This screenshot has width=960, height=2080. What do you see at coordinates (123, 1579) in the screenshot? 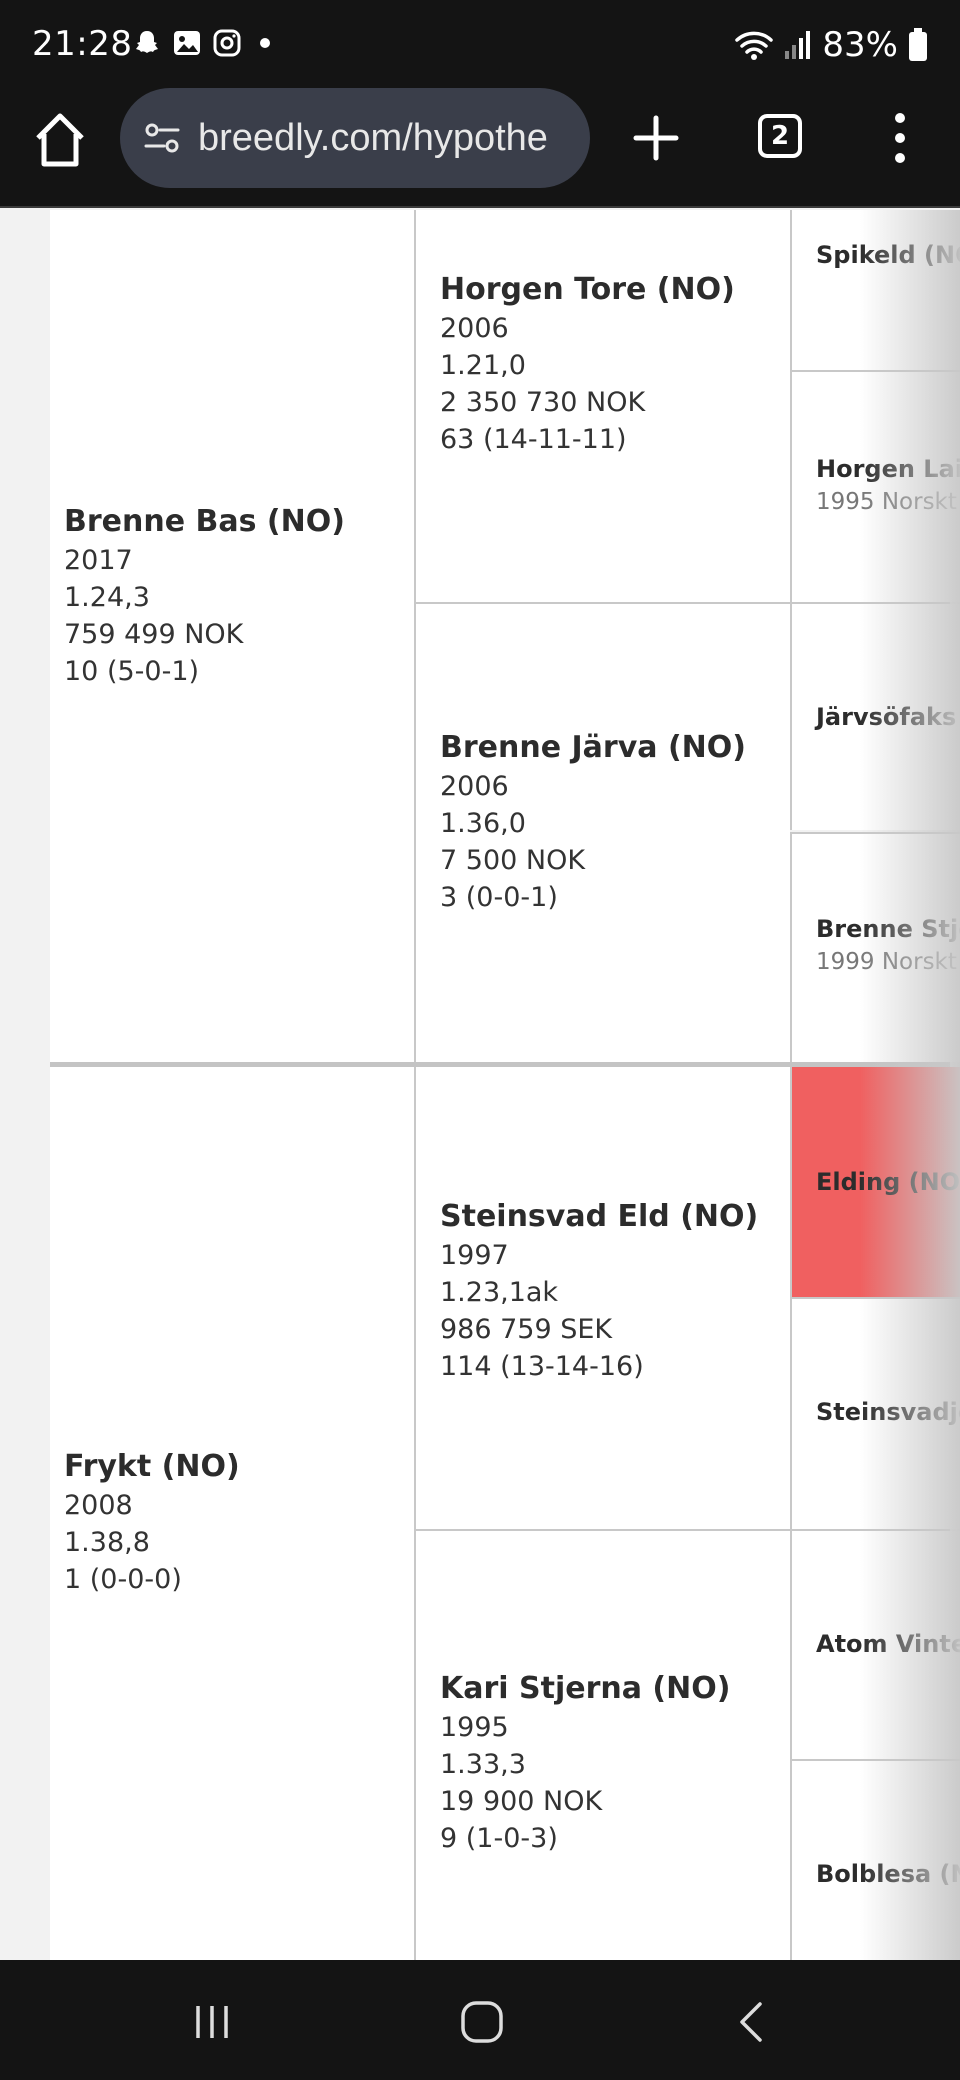
I see `horse-starts: 1 (0-0-0)` at bounding box center [123, 1579].